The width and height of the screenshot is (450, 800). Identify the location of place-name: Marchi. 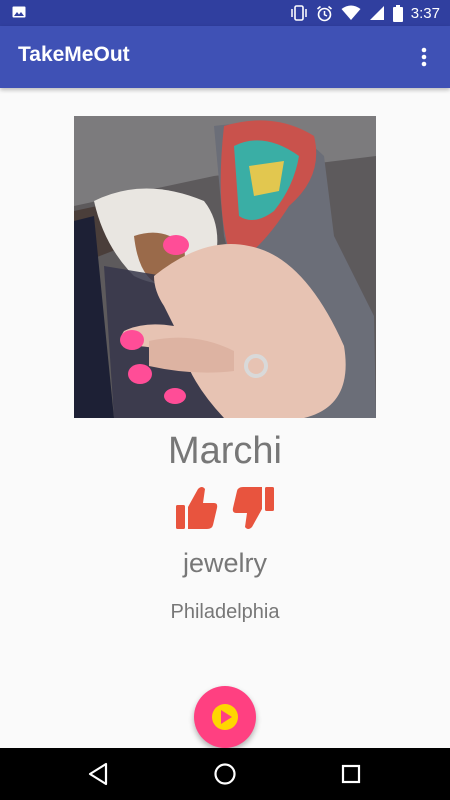
(225, 451).